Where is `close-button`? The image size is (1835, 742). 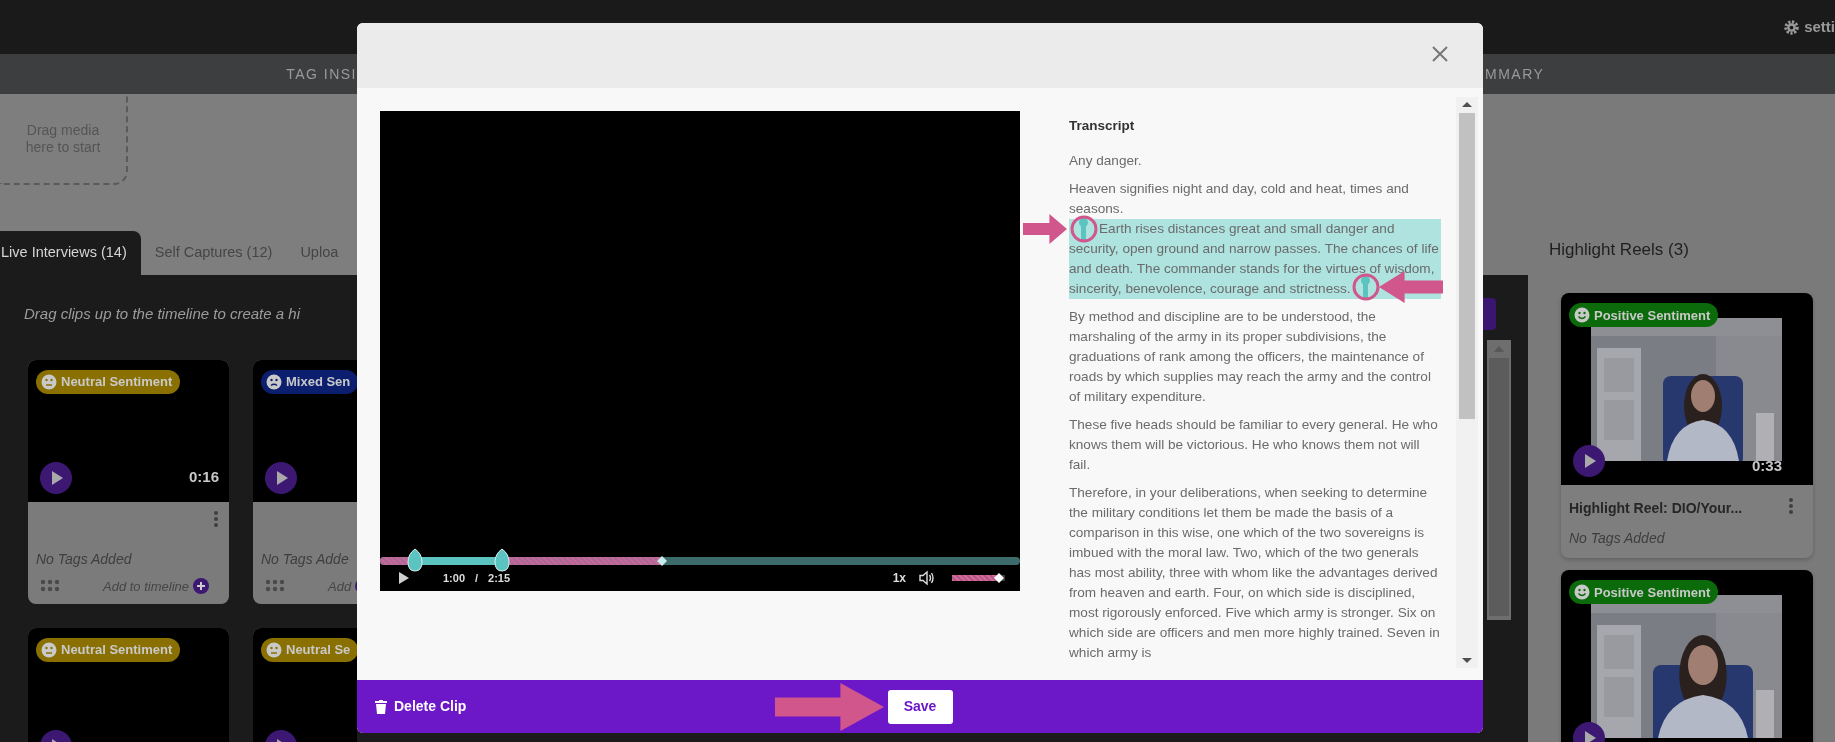 close-button is located at coordinates (1440, 54).